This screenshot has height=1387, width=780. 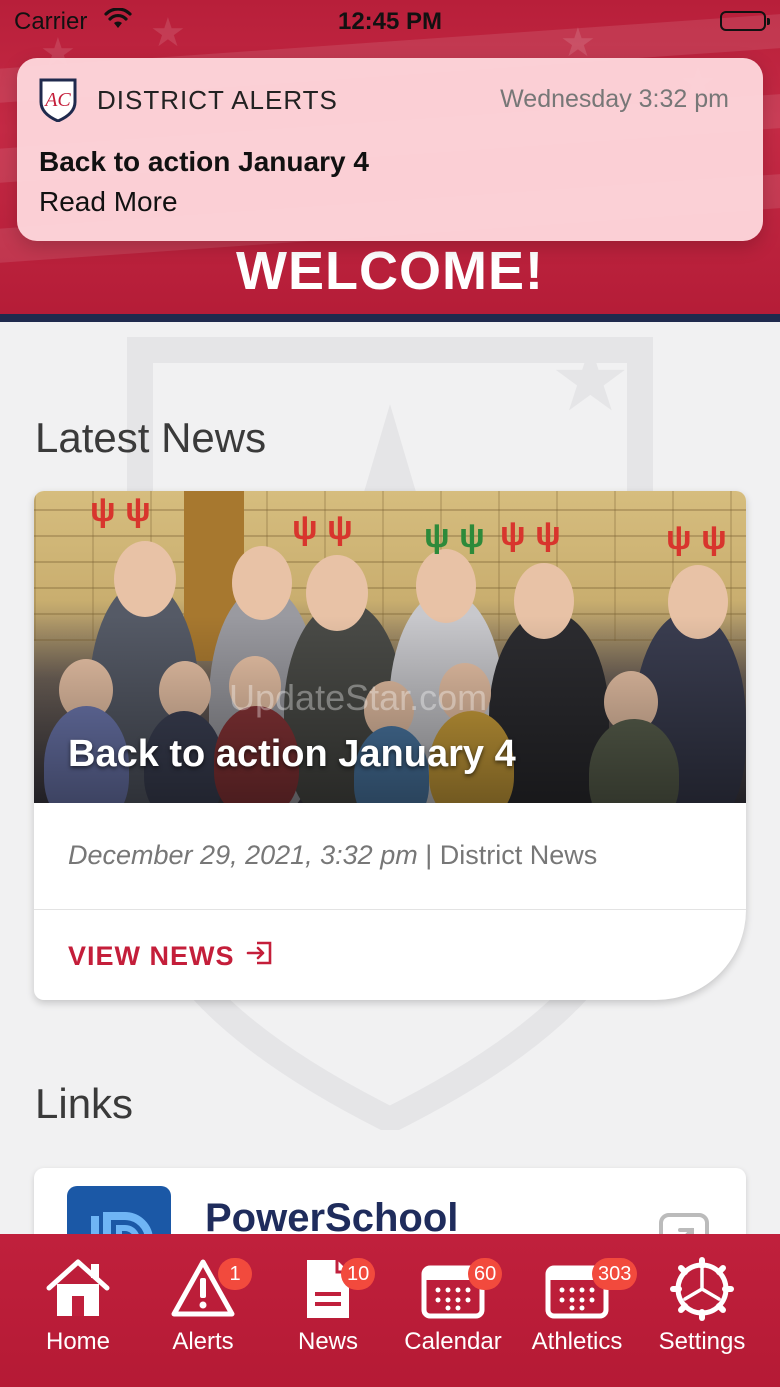 I want to click on district-logo-icon: AC, so click(x=58, y=100).